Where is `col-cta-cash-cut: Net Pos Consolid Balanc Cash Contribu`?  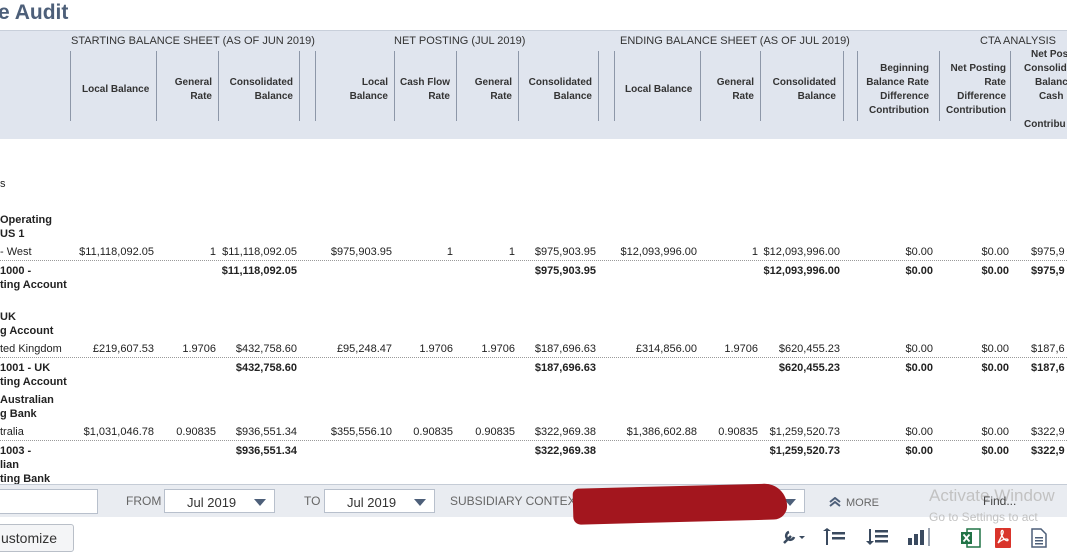
col-cta-cash-cut: Net Pos Consolid Balanc Cash Contribu is located at coordinates (1045, 90).